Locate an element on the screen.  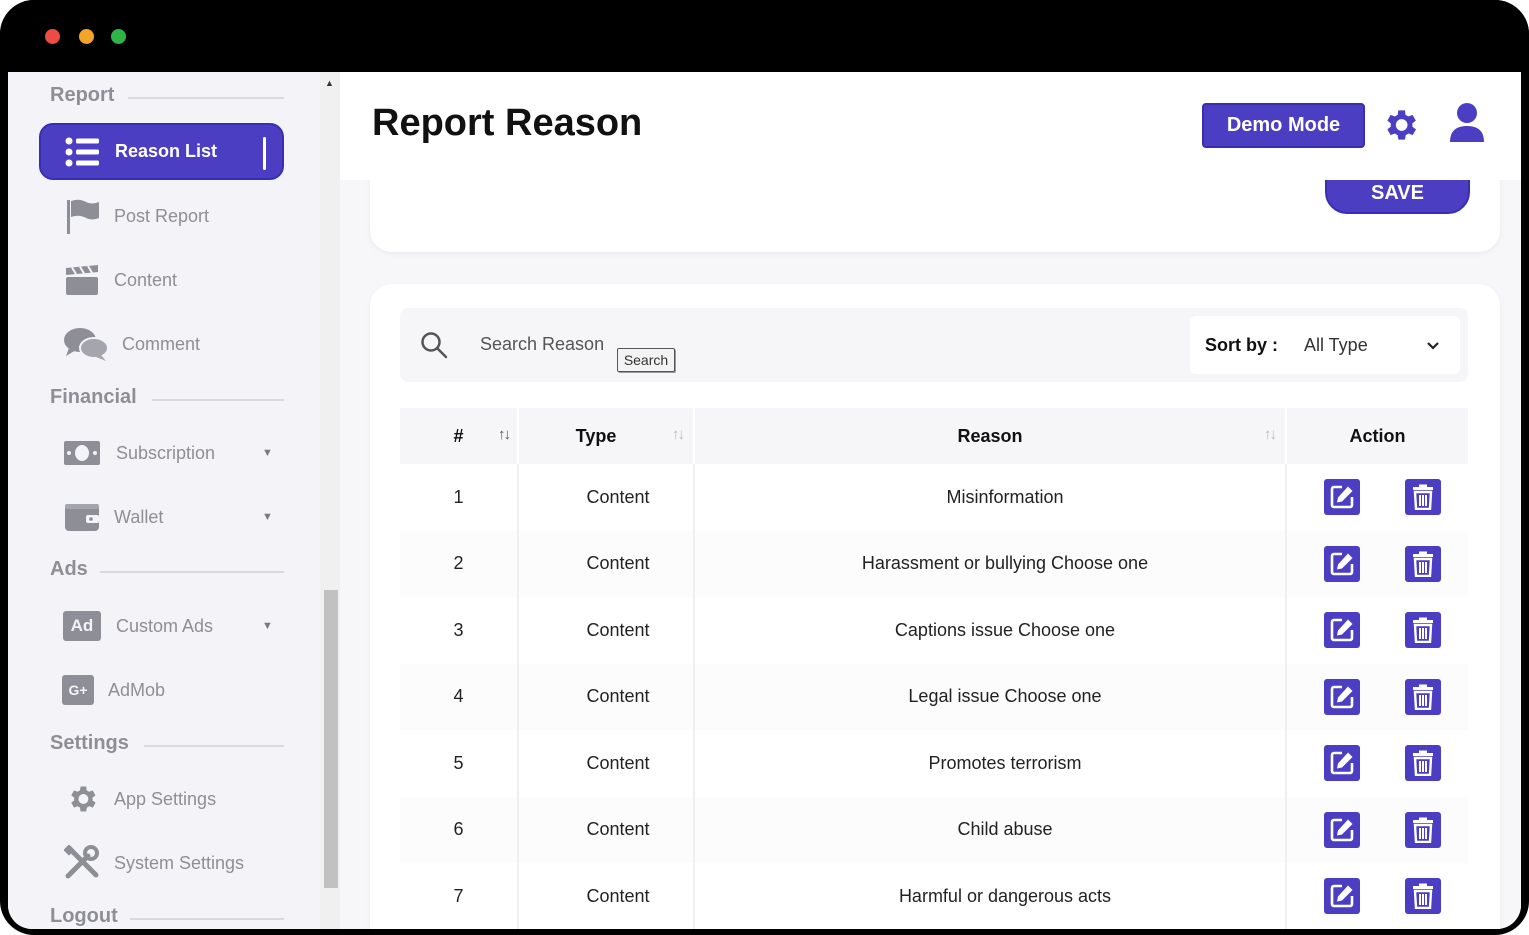
search-icon is located at coordinates (434, 347).